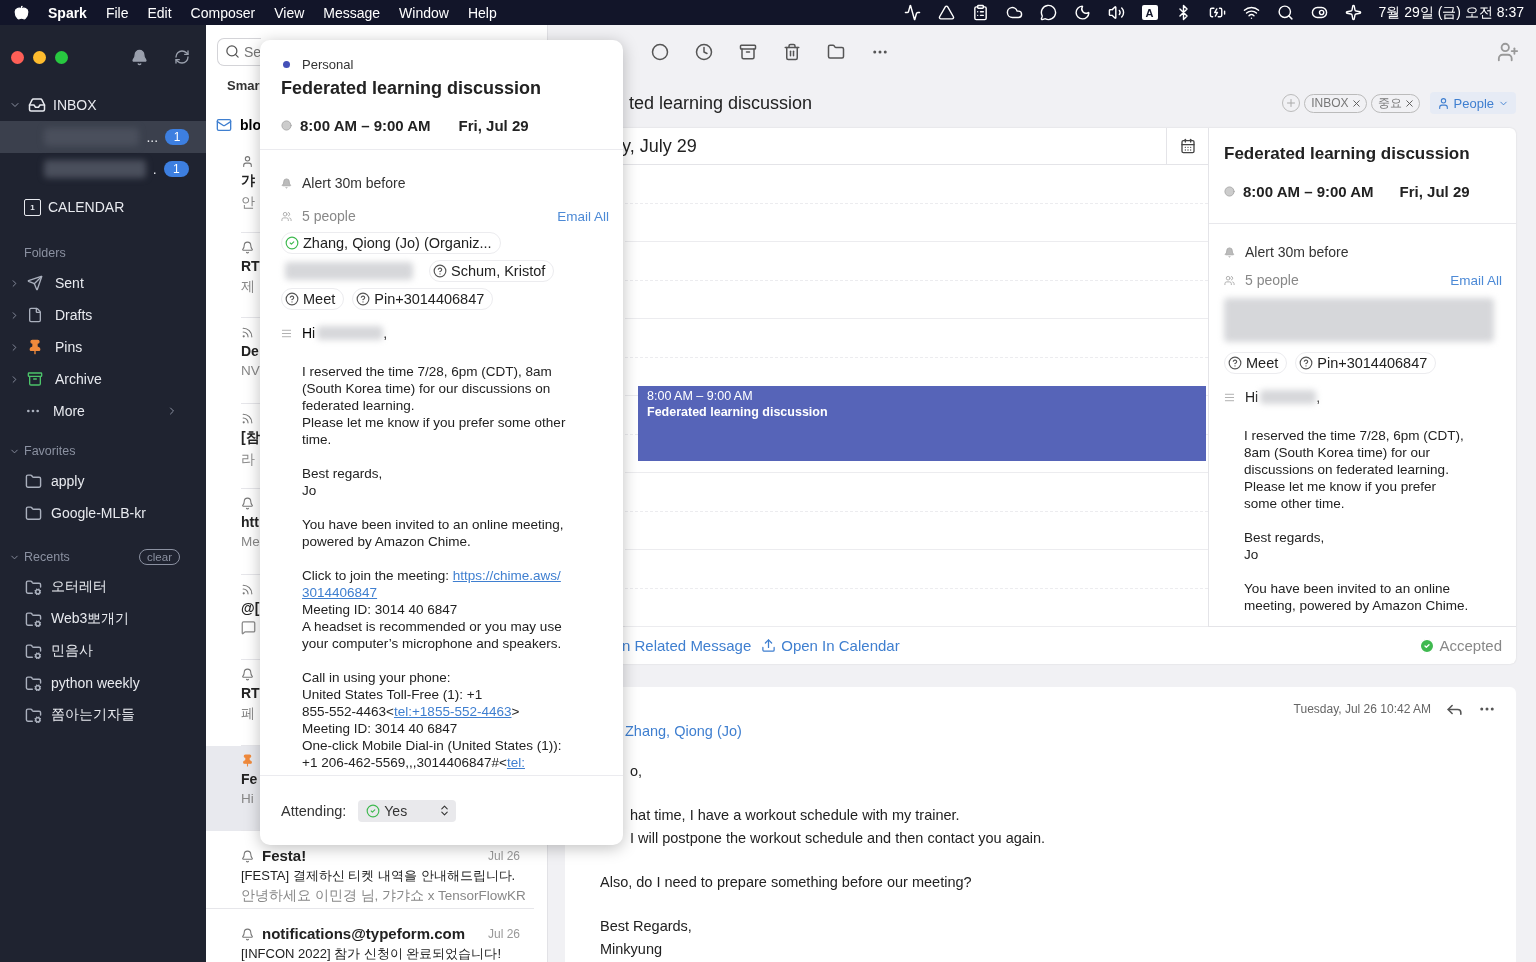 Image resolution: width=1536 pixels, height=962 pixels. What do you see at coordinates (314, 810) in the screenshot?
I see `attending-label: Attending:` at bounding box center [314, 810].